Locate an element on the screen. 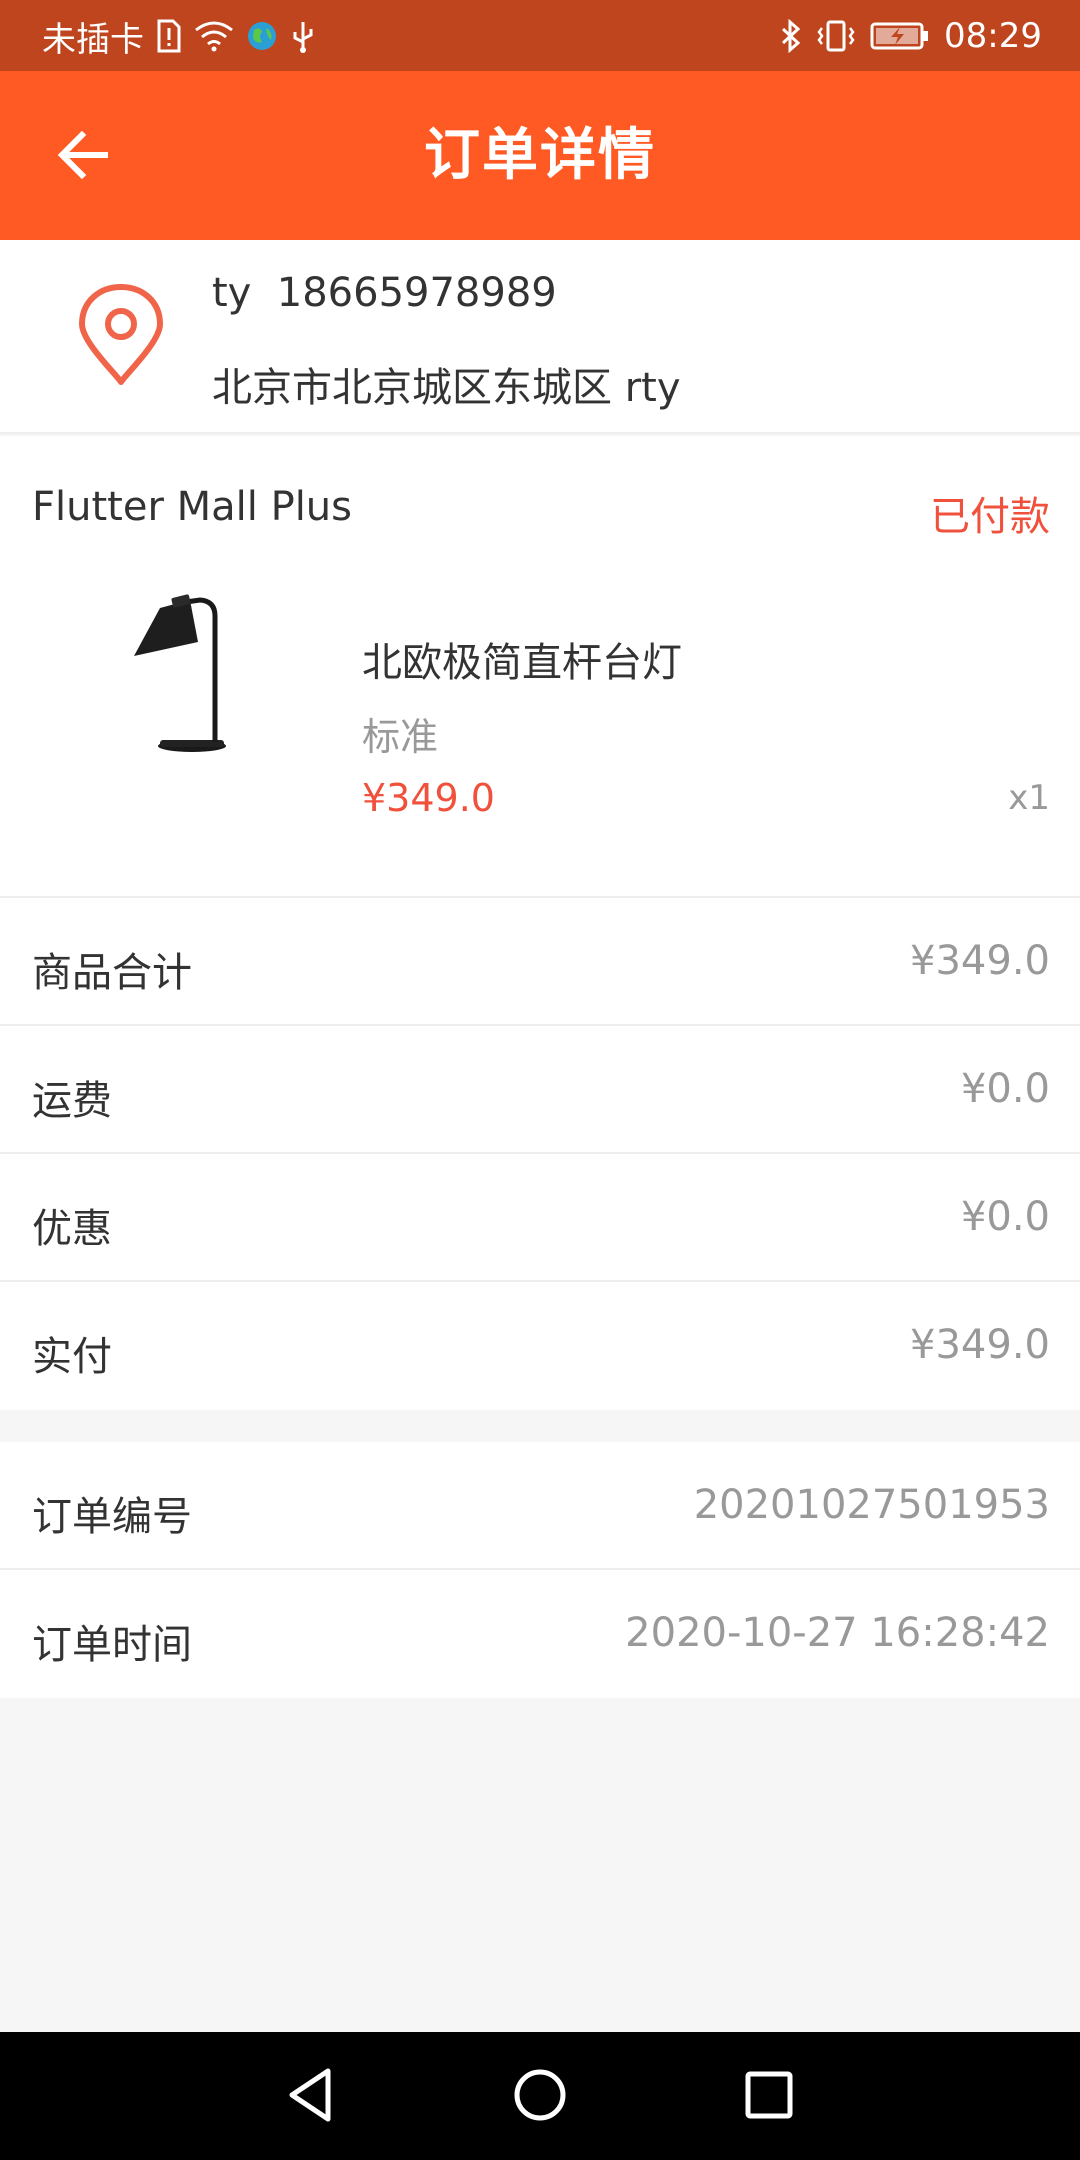  order-status-badge: 已付款 is located at coordinates (990, 517).